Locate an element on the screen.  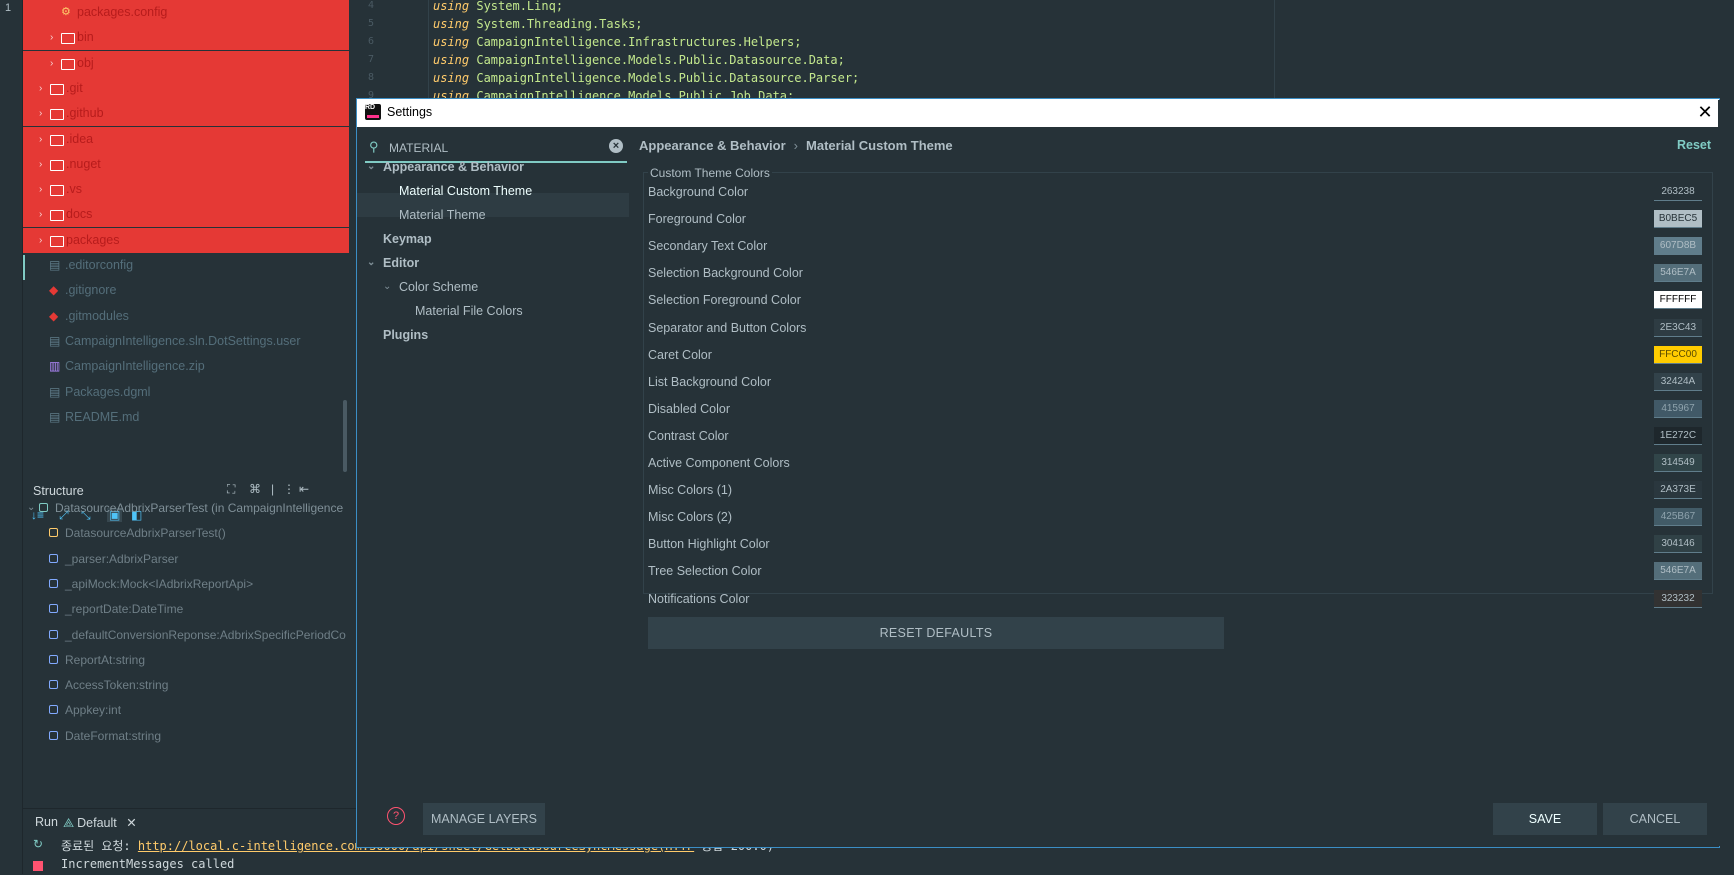
color-value-field: 2E3C43 is located at coordinates (1678, 327).